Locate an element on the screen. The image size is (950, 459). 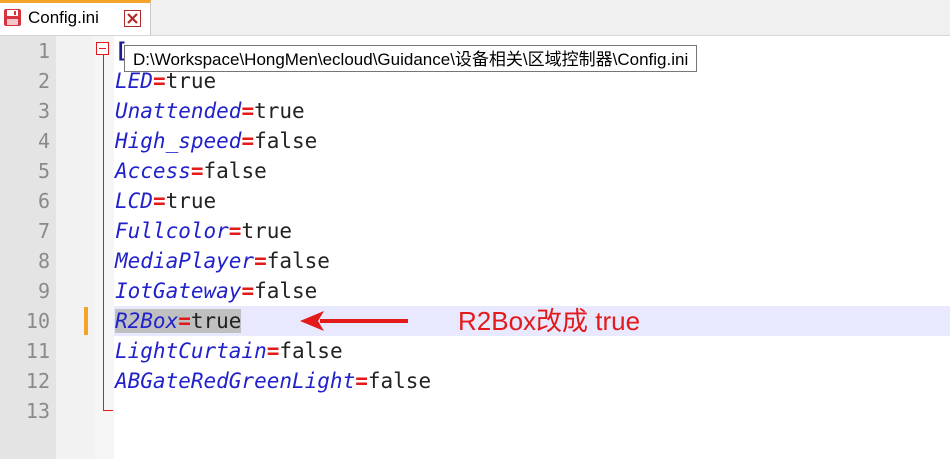
code-line: High_speed=false is located at coordinates (216, 141).